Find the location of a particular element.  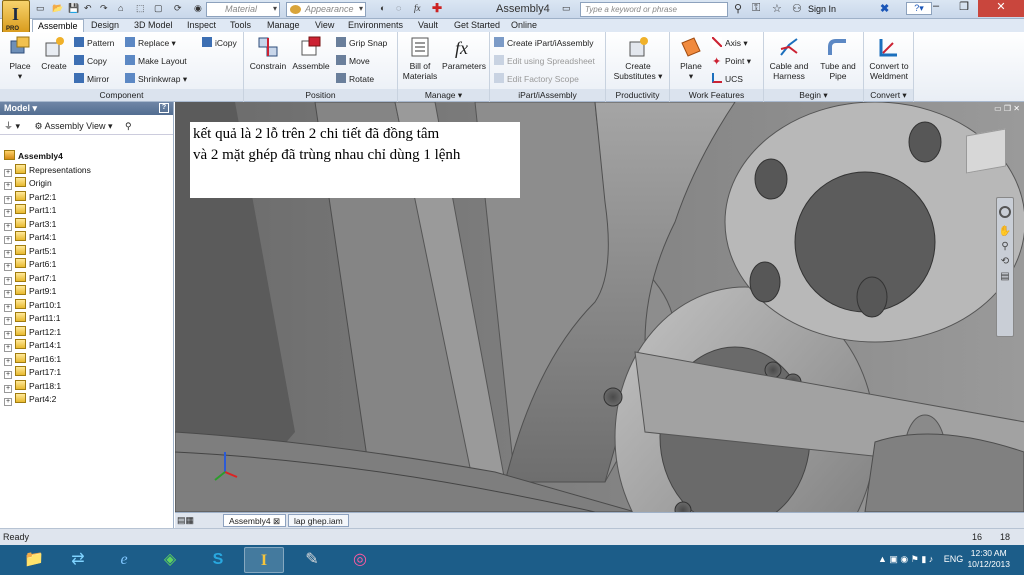

material-combo: Material ▾ is located at coordinates (243, 9).